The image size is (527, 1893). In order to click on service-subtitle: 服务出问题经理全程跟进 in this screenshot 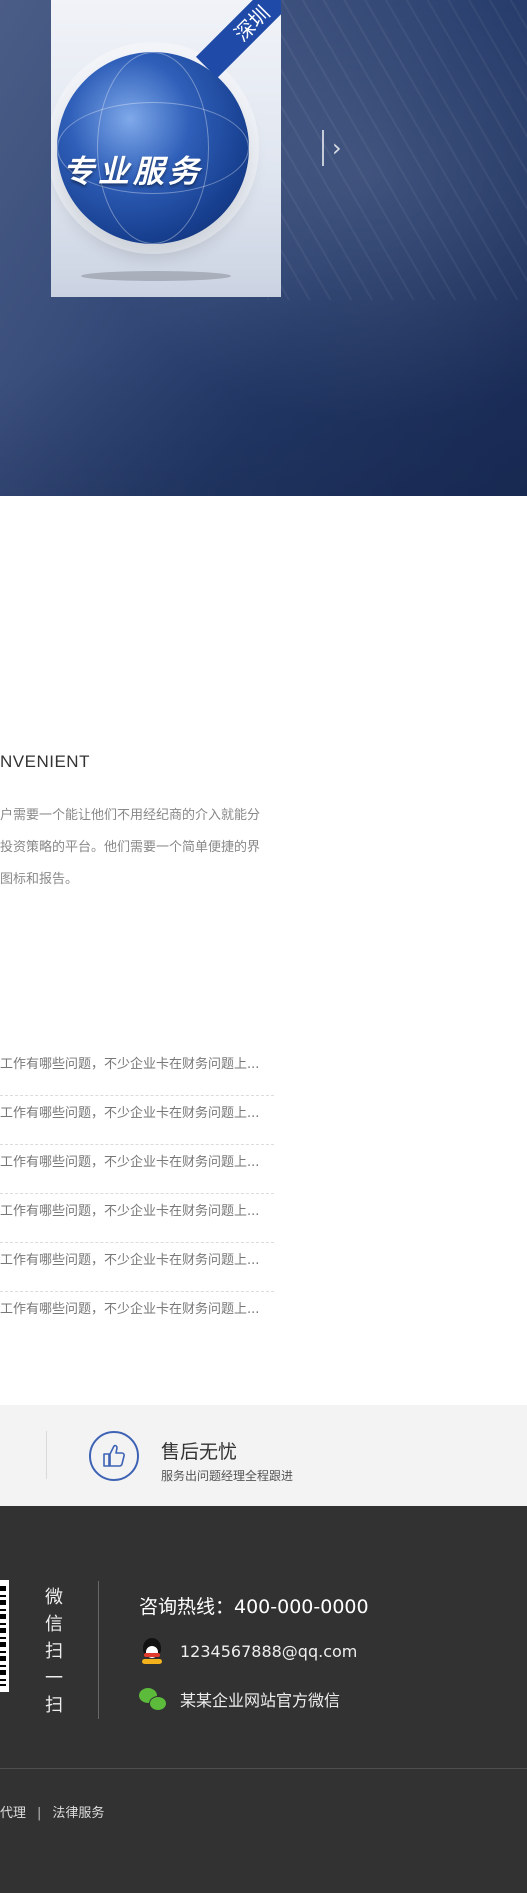, I will do `click(227, 1476)`.